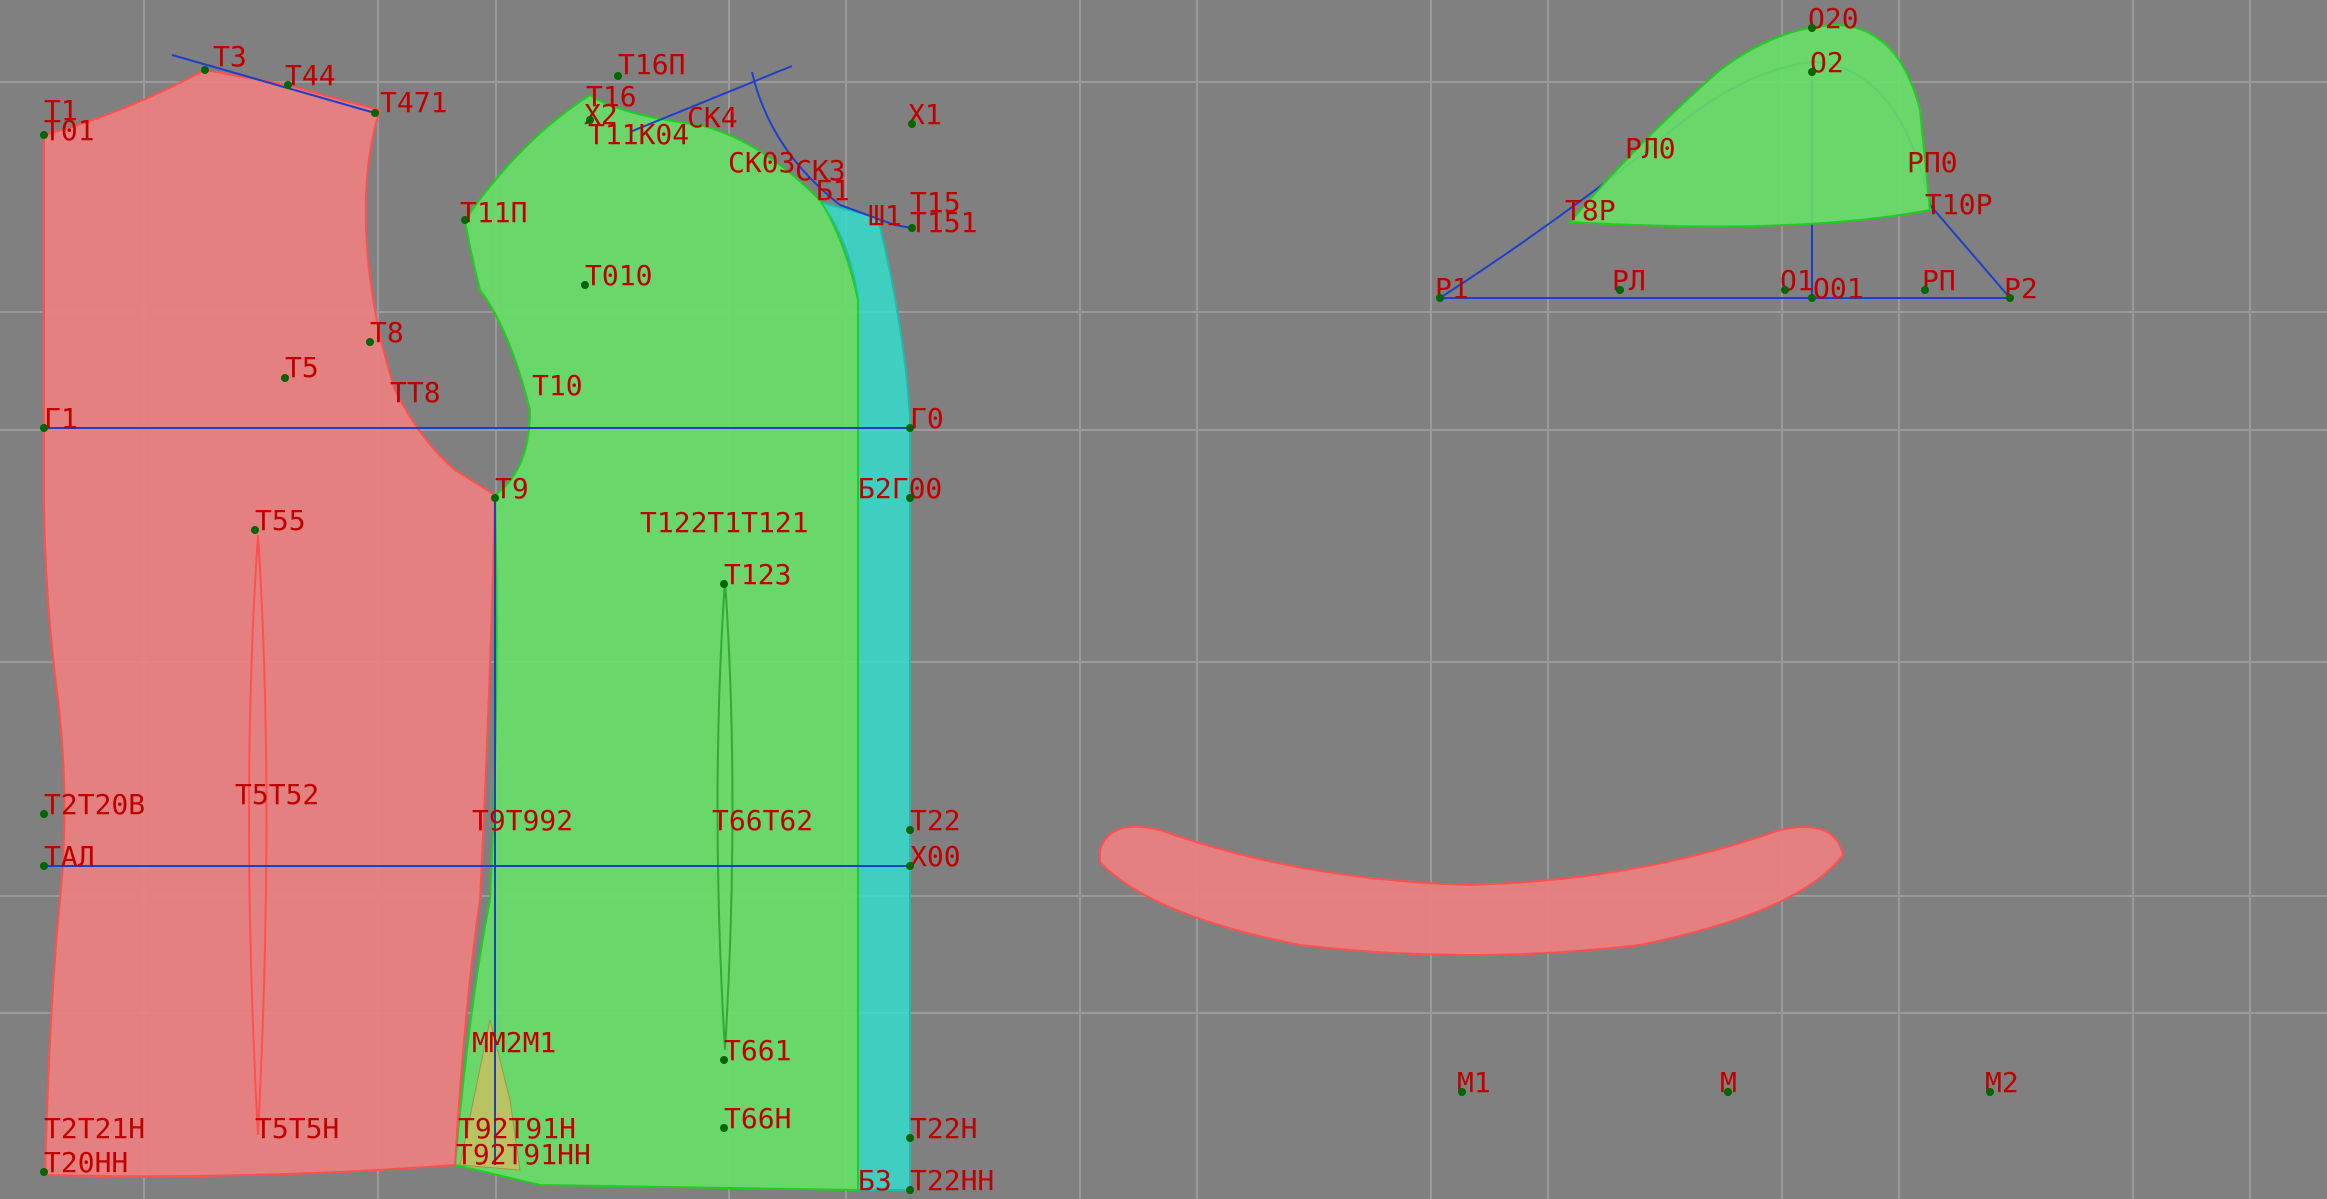  I want to click on label-t92nn: Т92Т91НН, so click(523, 1154).